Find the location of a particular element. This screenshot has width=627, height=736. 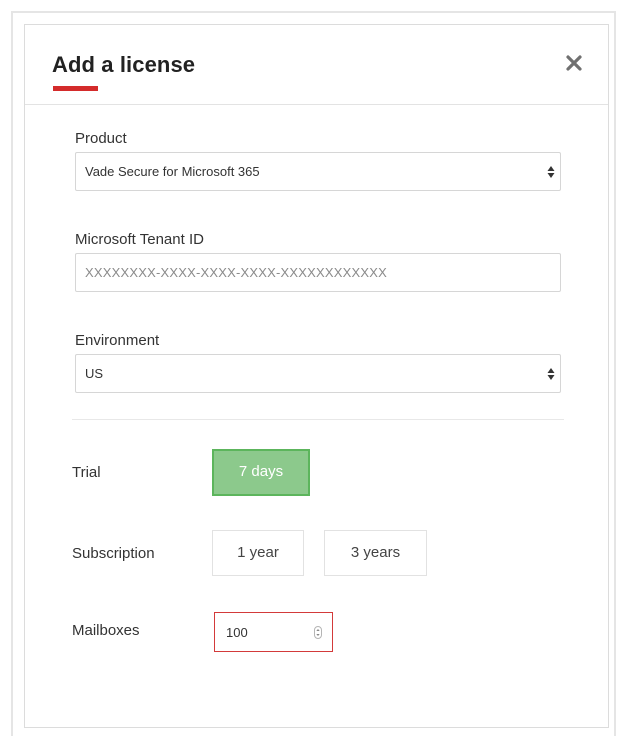

number-spinner-icon is located at coordinates (318, 632).